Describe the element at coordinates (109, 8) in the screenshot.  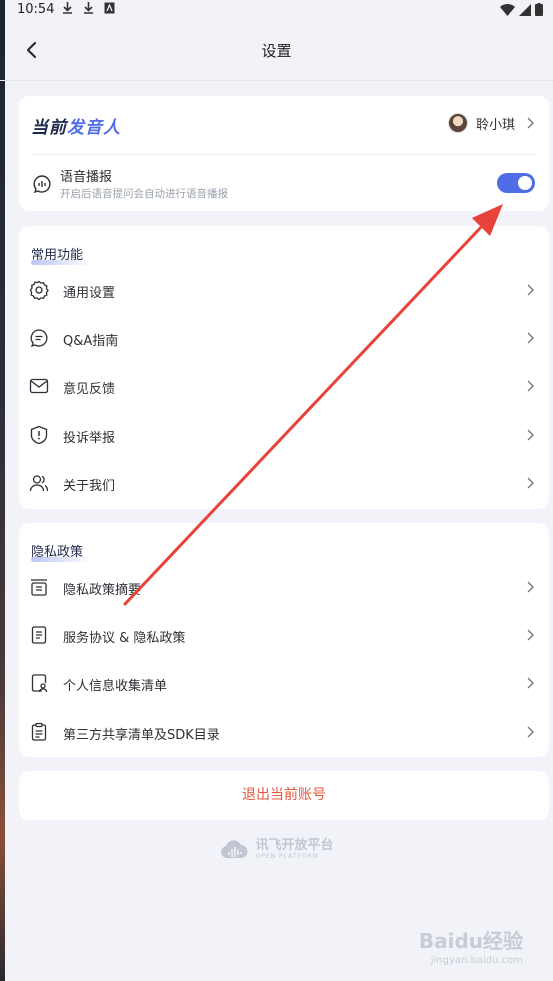
I see `a-icon` at that location.